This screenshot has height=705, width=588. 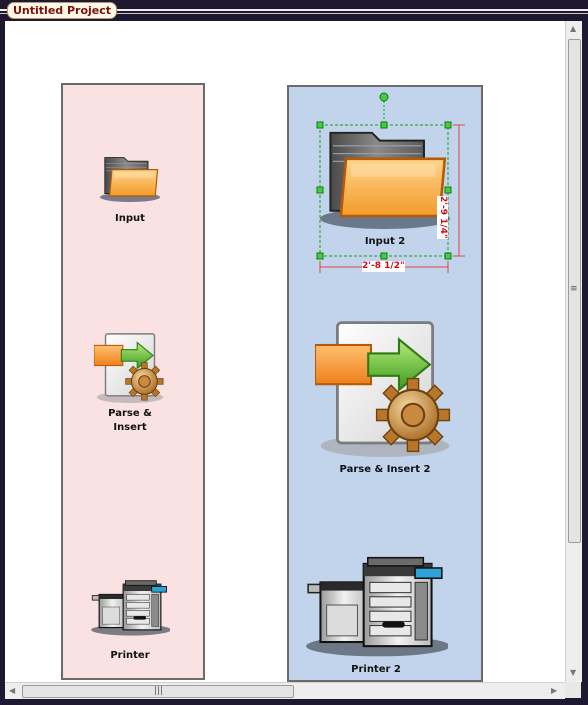 What do you see at coordinates (130, 178) in the screenshot?
I see `folder-icon` at bounding box center [130, 178].